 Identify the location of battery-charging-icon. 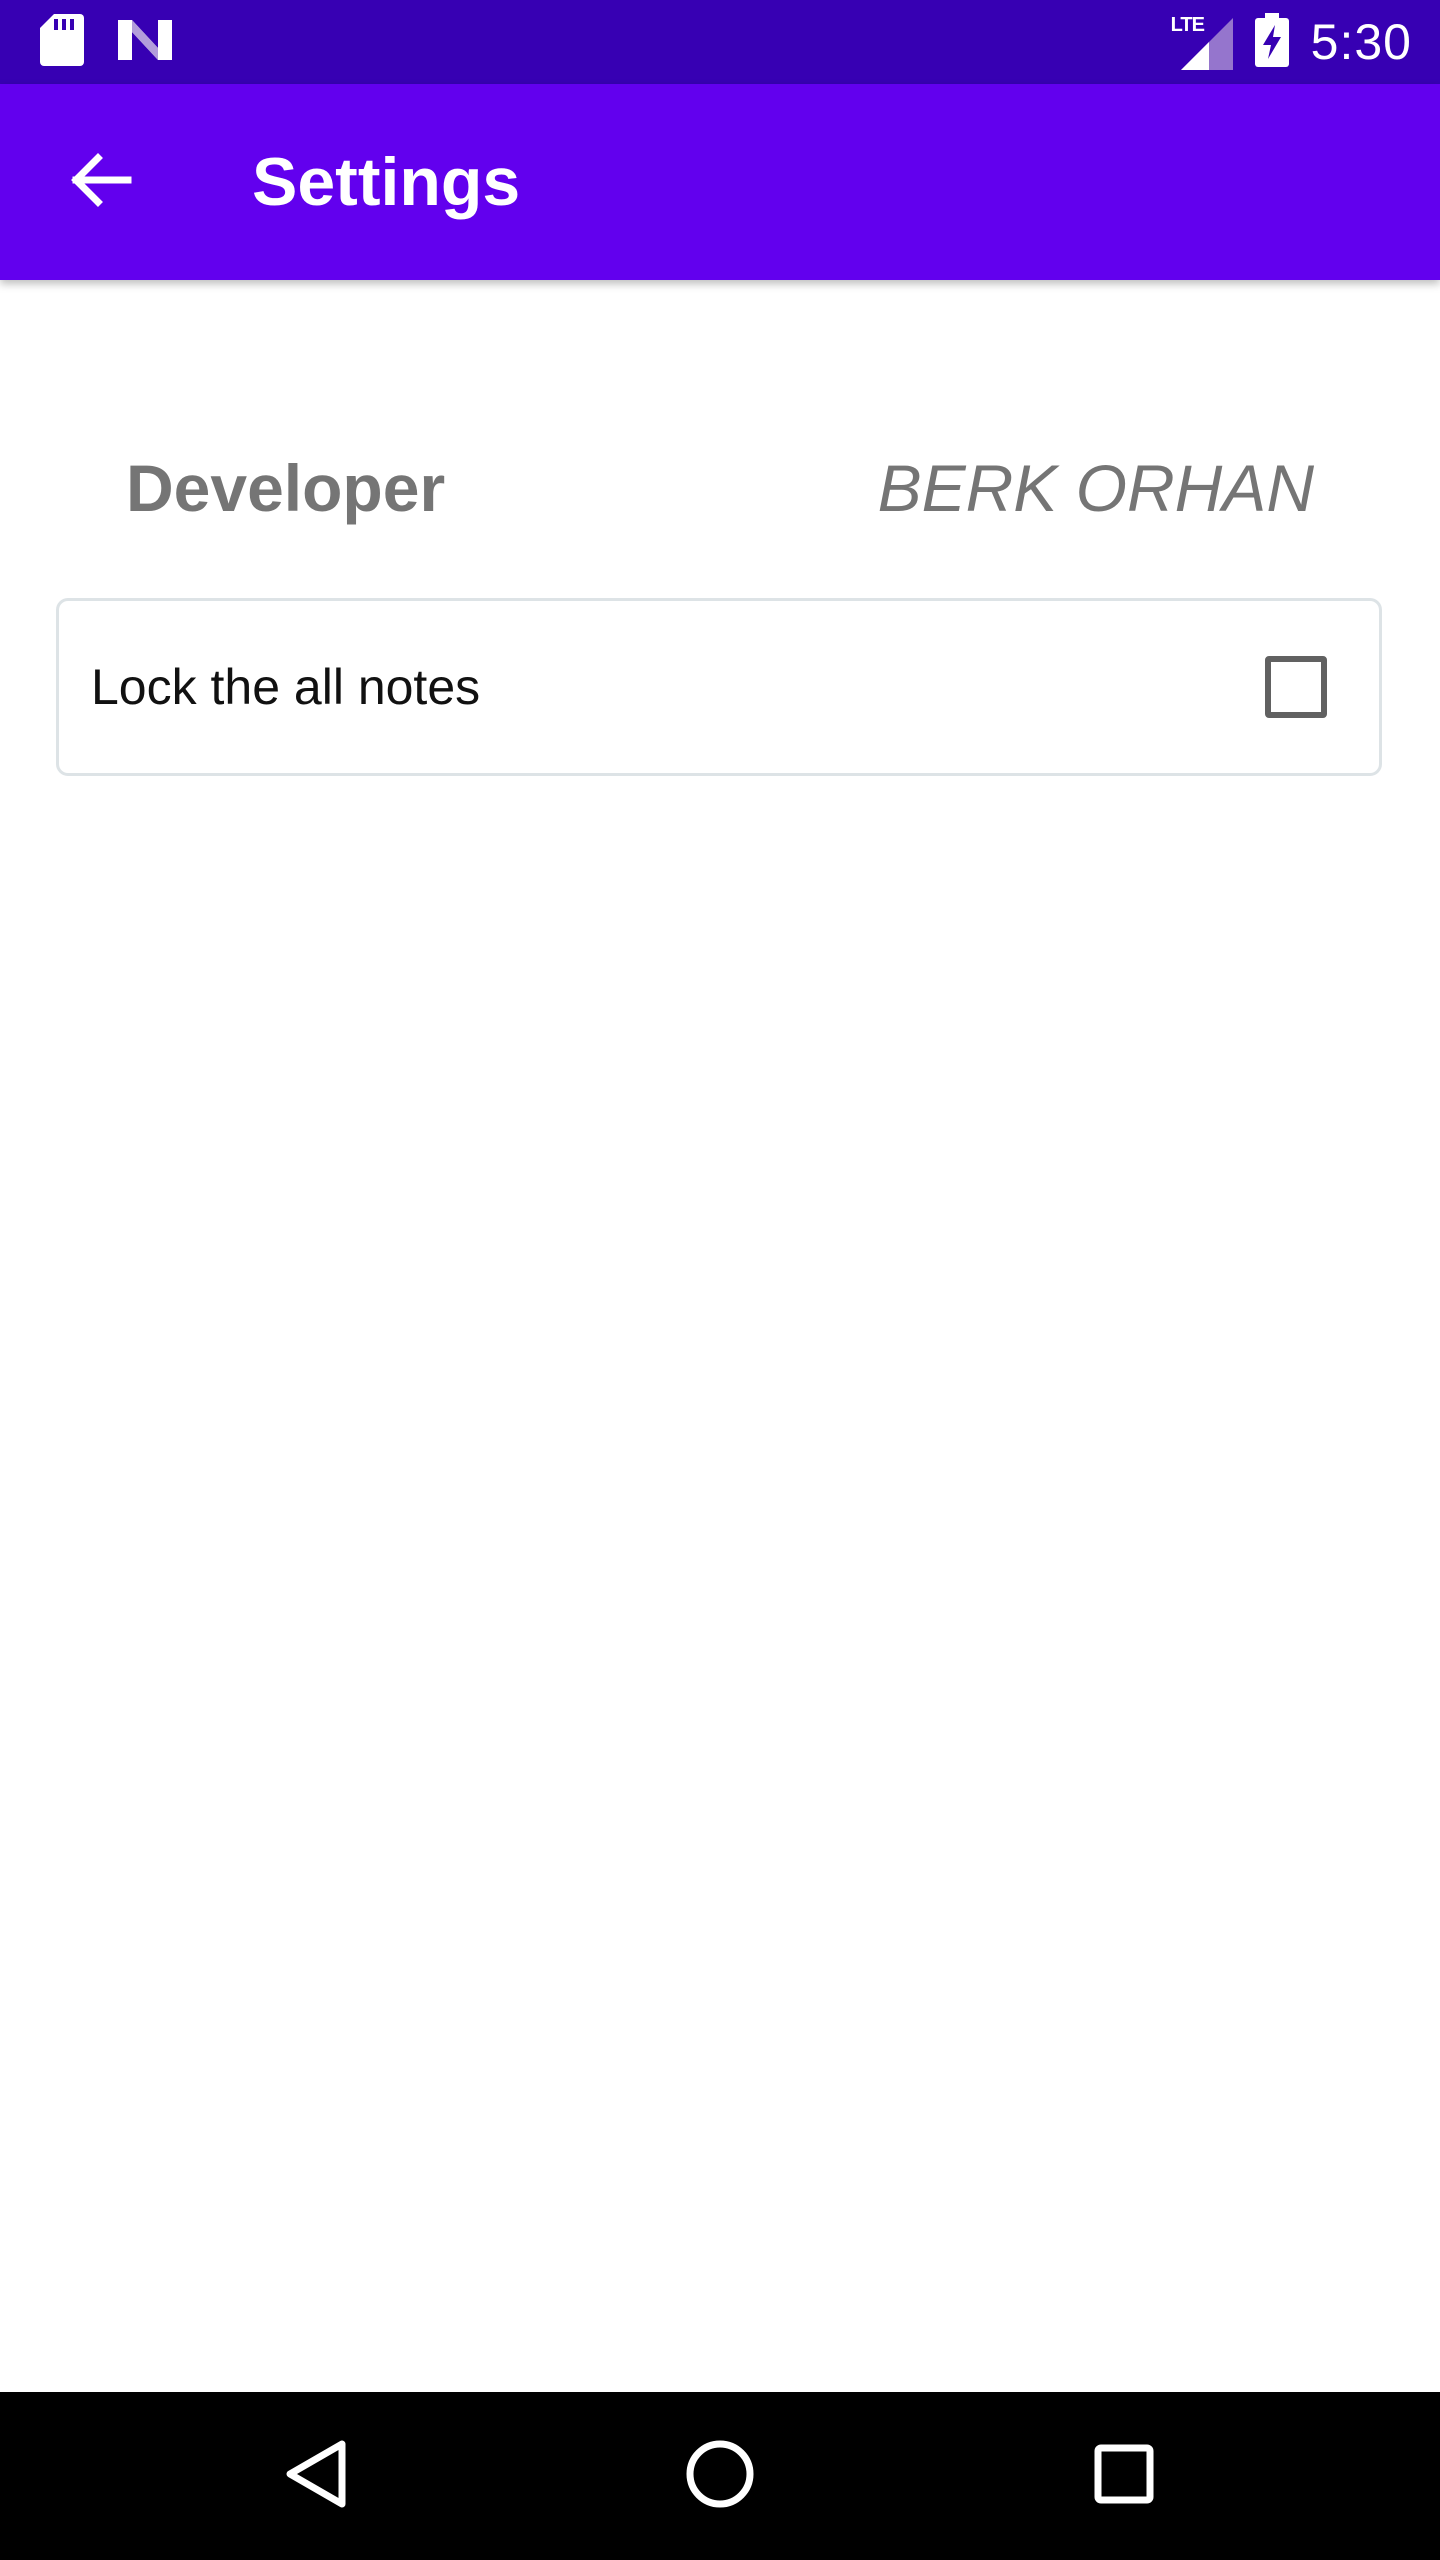
(1271, 42).